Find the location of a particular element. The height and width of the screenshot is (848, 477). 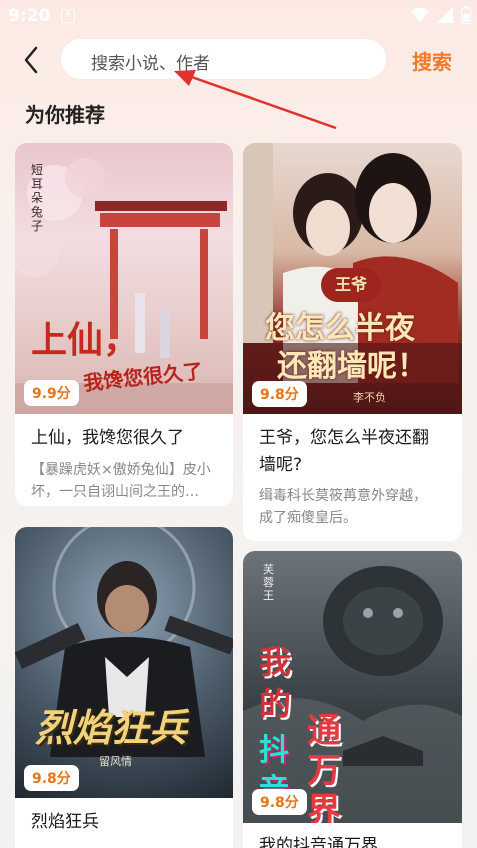

signal-icon is located at coordinates (445, 15).